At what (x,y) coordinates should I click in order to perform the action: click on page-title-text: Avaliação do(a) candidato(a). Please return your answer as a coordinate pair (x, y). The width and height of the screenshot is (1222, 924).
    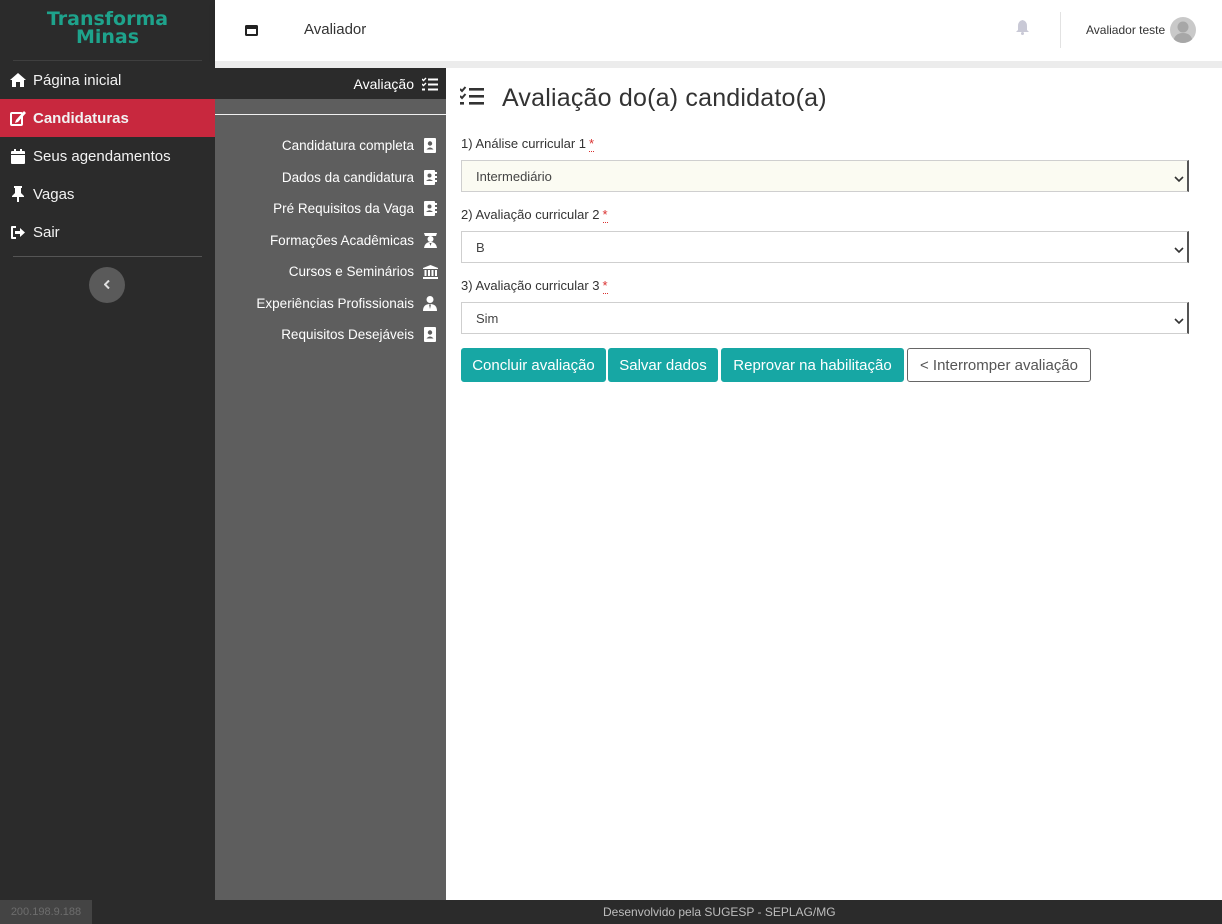
    Looking at the image, I should click on (664, 98).